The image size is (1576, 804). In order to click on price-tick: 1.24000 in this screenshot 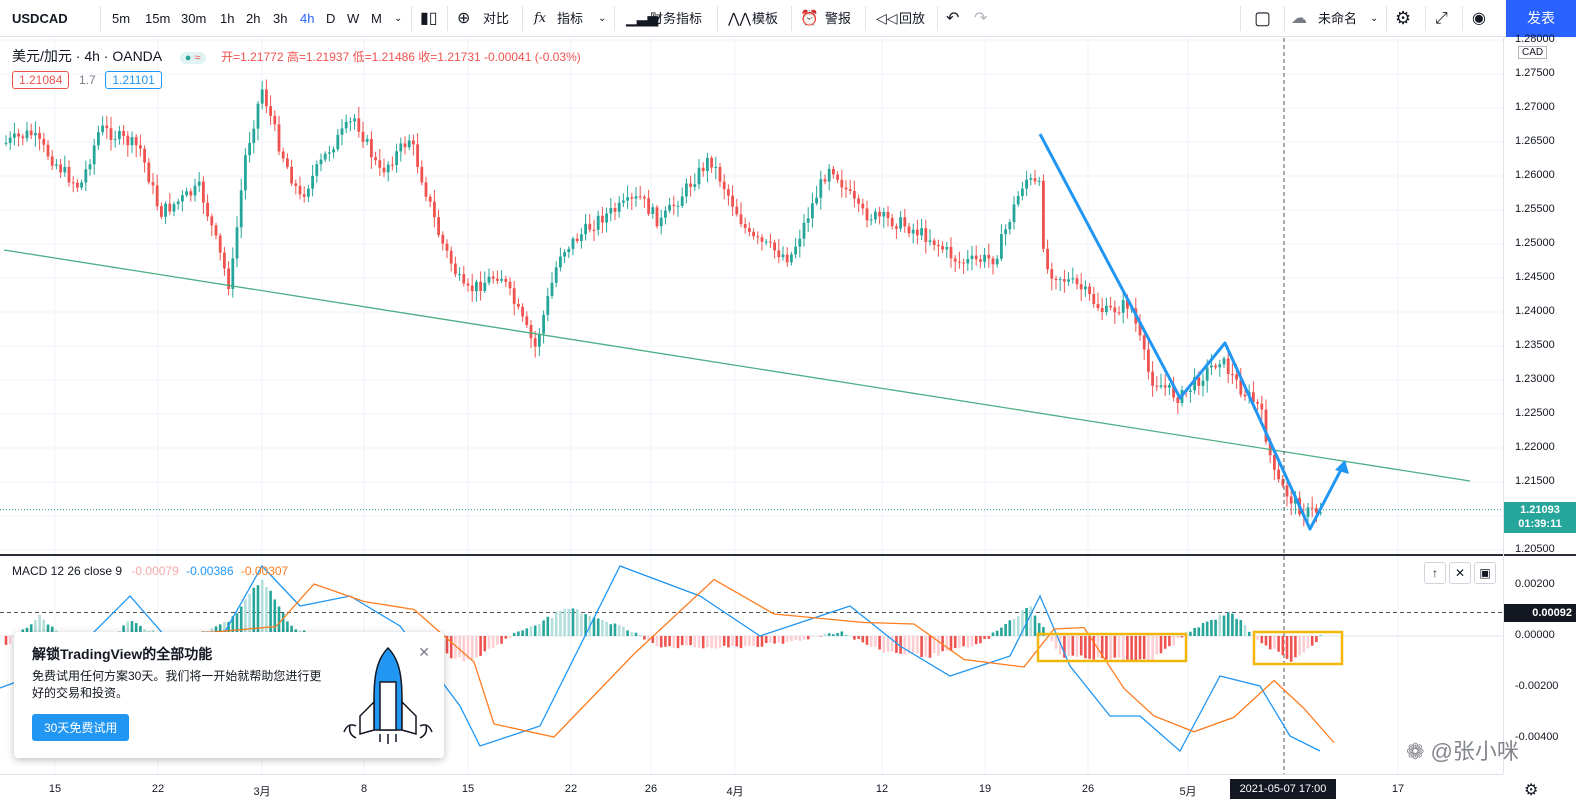, I will do `click(1535, 311)`.